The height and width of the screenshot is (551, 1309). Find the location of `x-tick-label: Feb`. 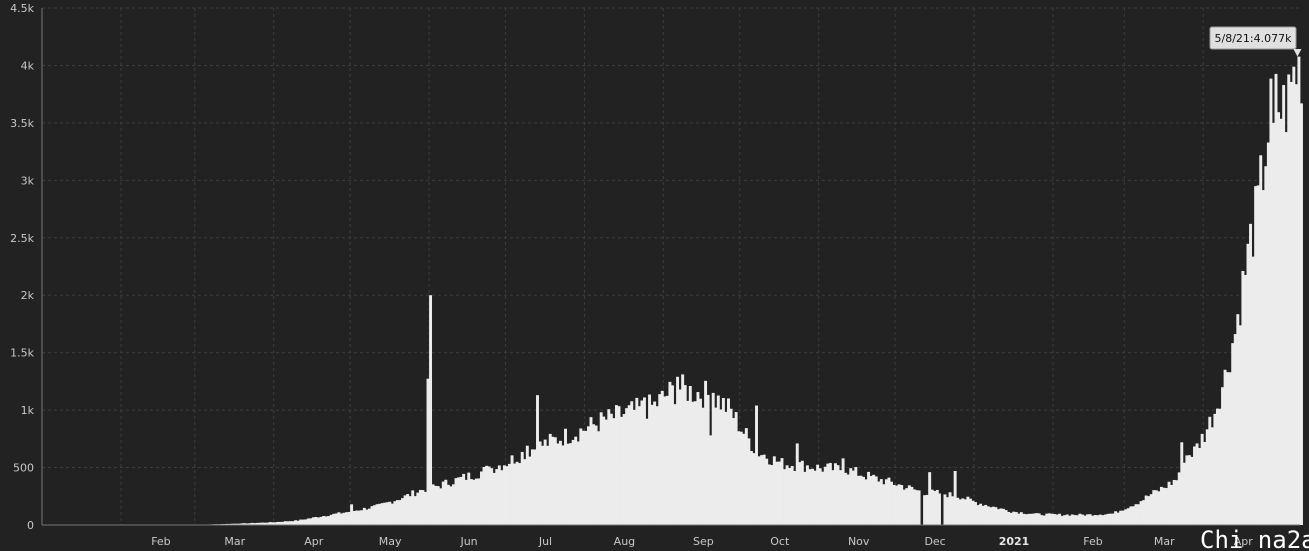

x-tick-label: Feb is located at coordinates (160, 541).